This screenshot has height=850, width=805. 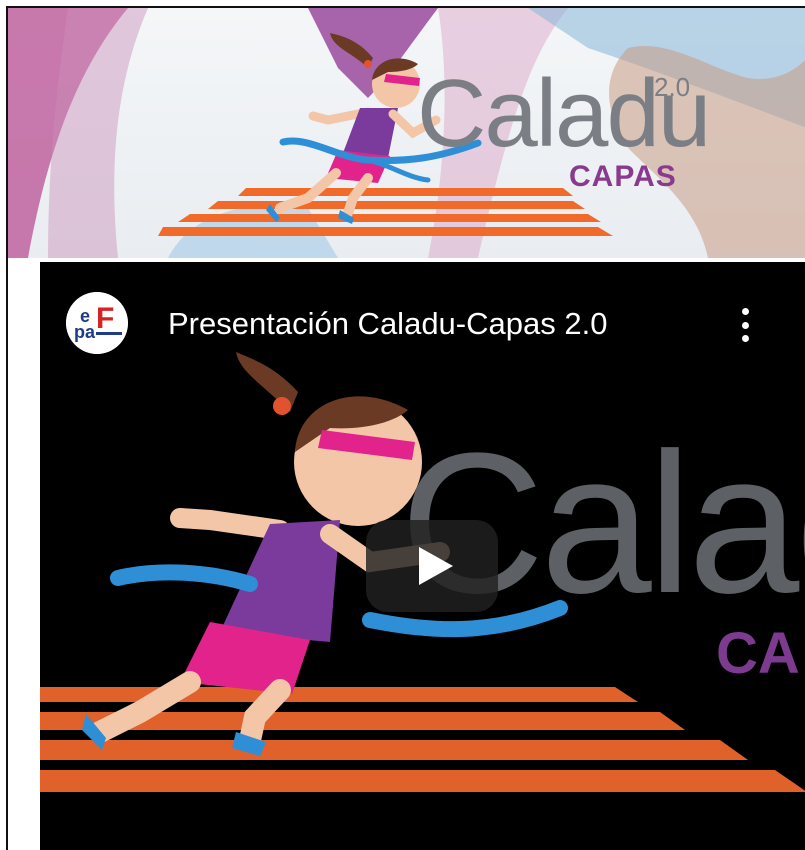 I want to click on channel-avatar: e pa F, so click(x=97, y=323).